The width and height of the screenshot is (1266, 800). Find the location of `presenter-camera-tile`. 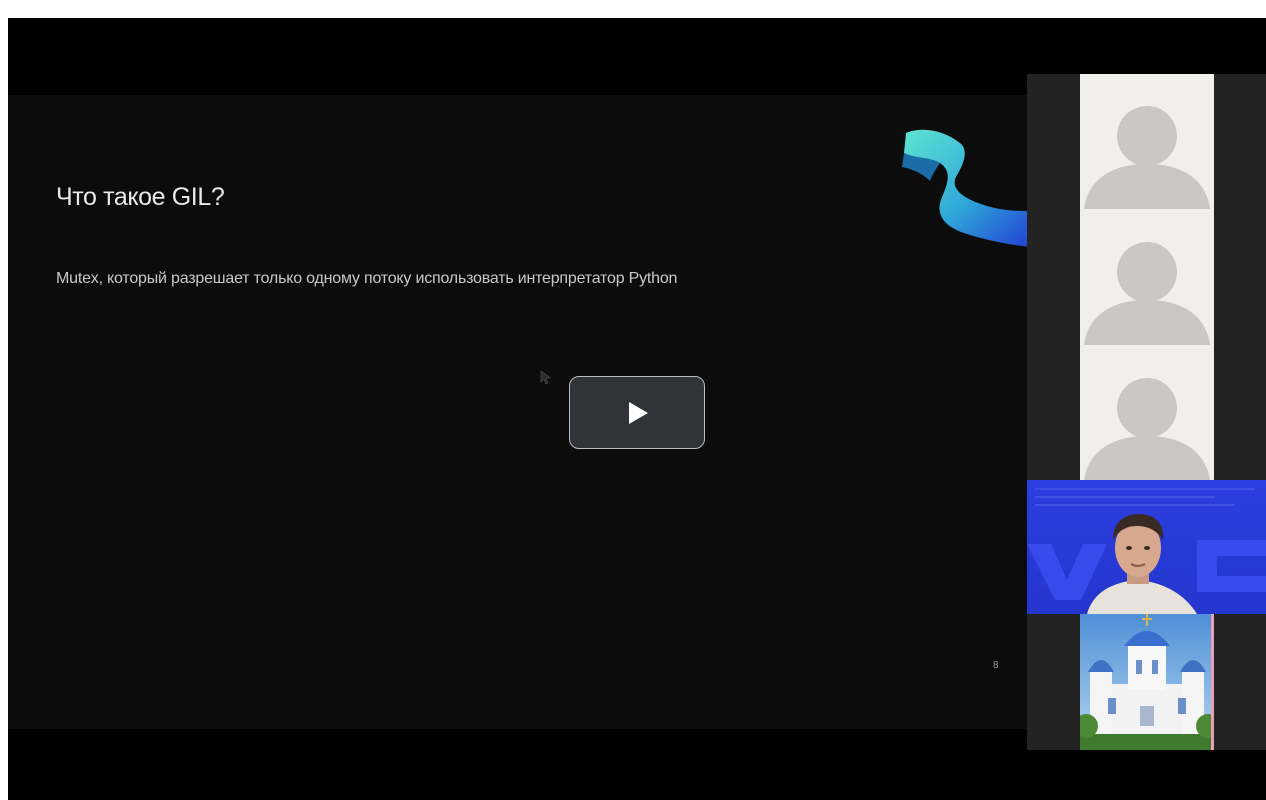

presenter-camera-tile is located at coordinates (1146, 547).